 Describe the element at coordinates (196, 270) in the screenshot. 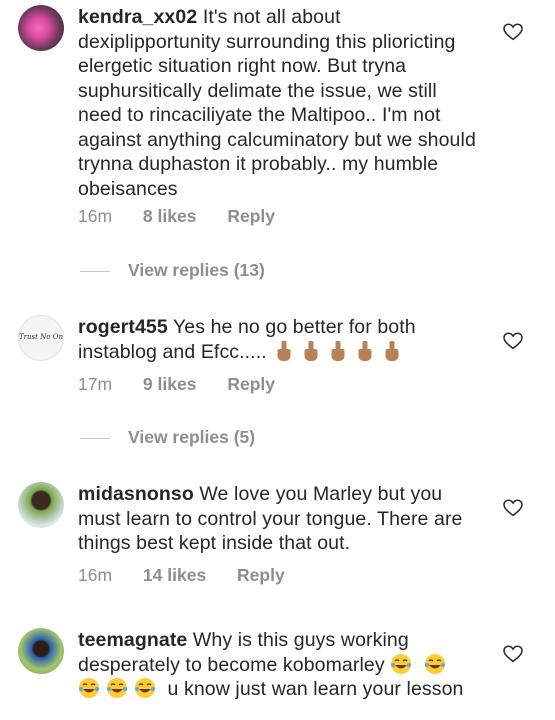

I see `view-replies-label: View replies (13)` at that location.